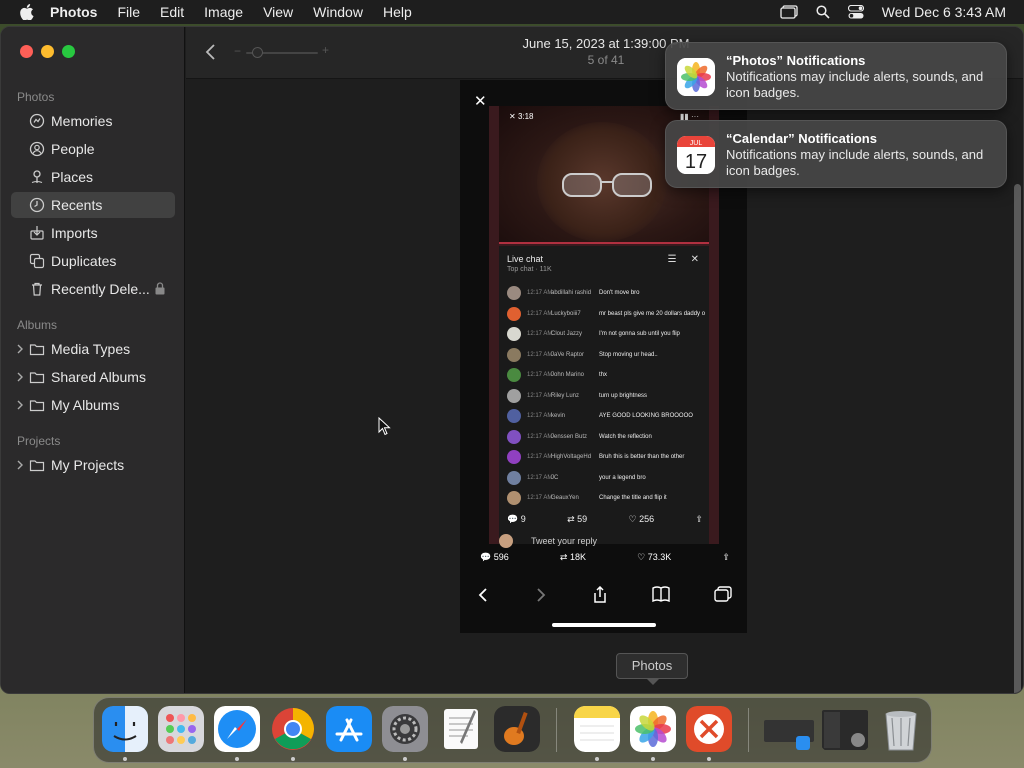  What do you see at coordinates (37, 149) in the screenshot?
I see `people-icon` at bounding box center [37, 149].